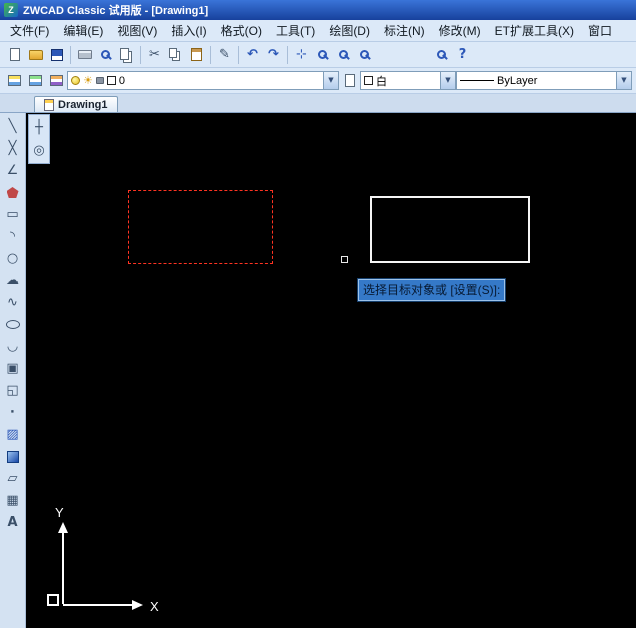  I want to click on table-button: ▦, so click(12, 500).